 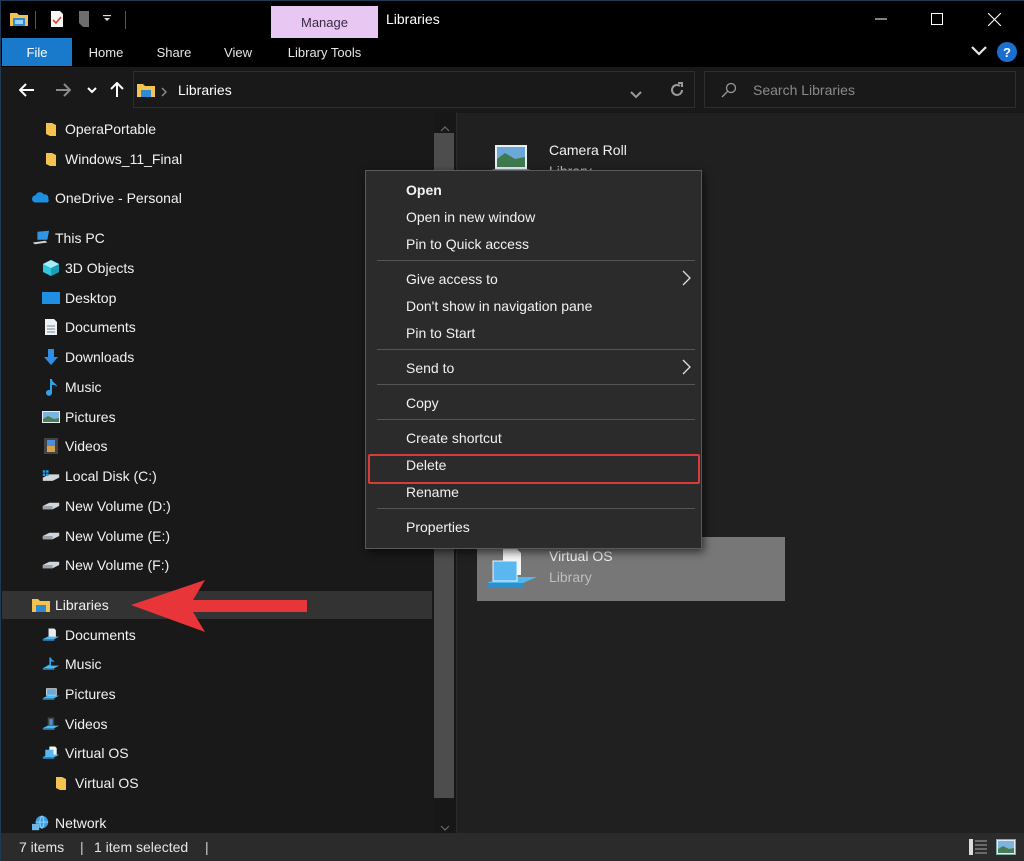 What do you see at coordinates (41, 198) in the screenshot?
I see `onedrive-cloud-icon` at bounding box center [41, 198].